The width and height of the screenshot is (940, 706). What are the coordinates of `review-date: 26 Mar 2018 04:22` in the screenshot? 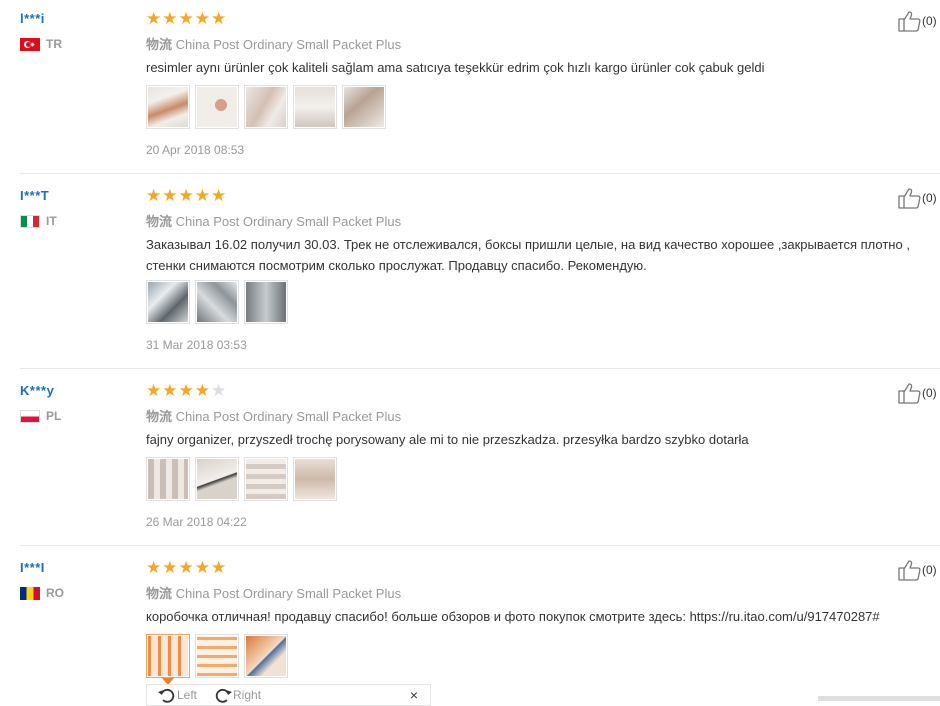 It's located at (196, 522).